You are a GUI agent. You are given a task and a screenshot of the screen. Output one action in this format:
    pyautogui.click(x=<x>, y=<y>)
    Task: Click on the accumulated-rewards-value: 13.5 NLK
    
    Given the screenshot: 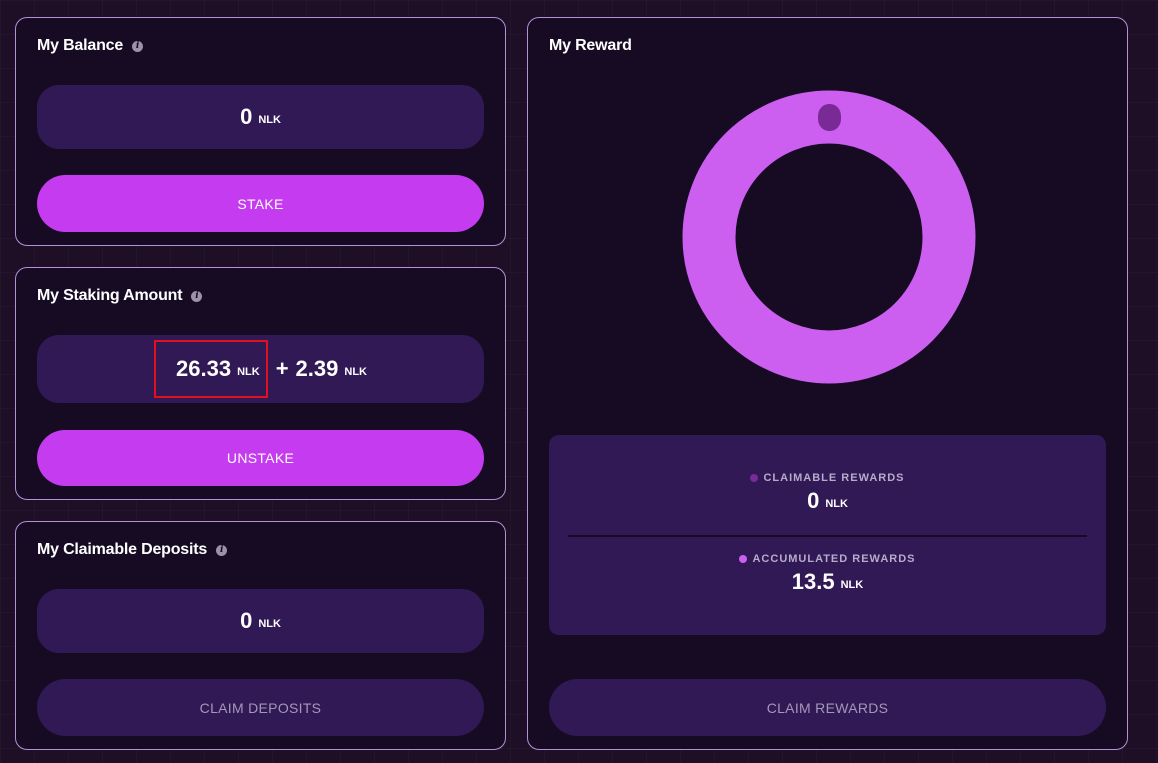 What is the action you would take?
    pyautogui.click(x=827, y=582)
    